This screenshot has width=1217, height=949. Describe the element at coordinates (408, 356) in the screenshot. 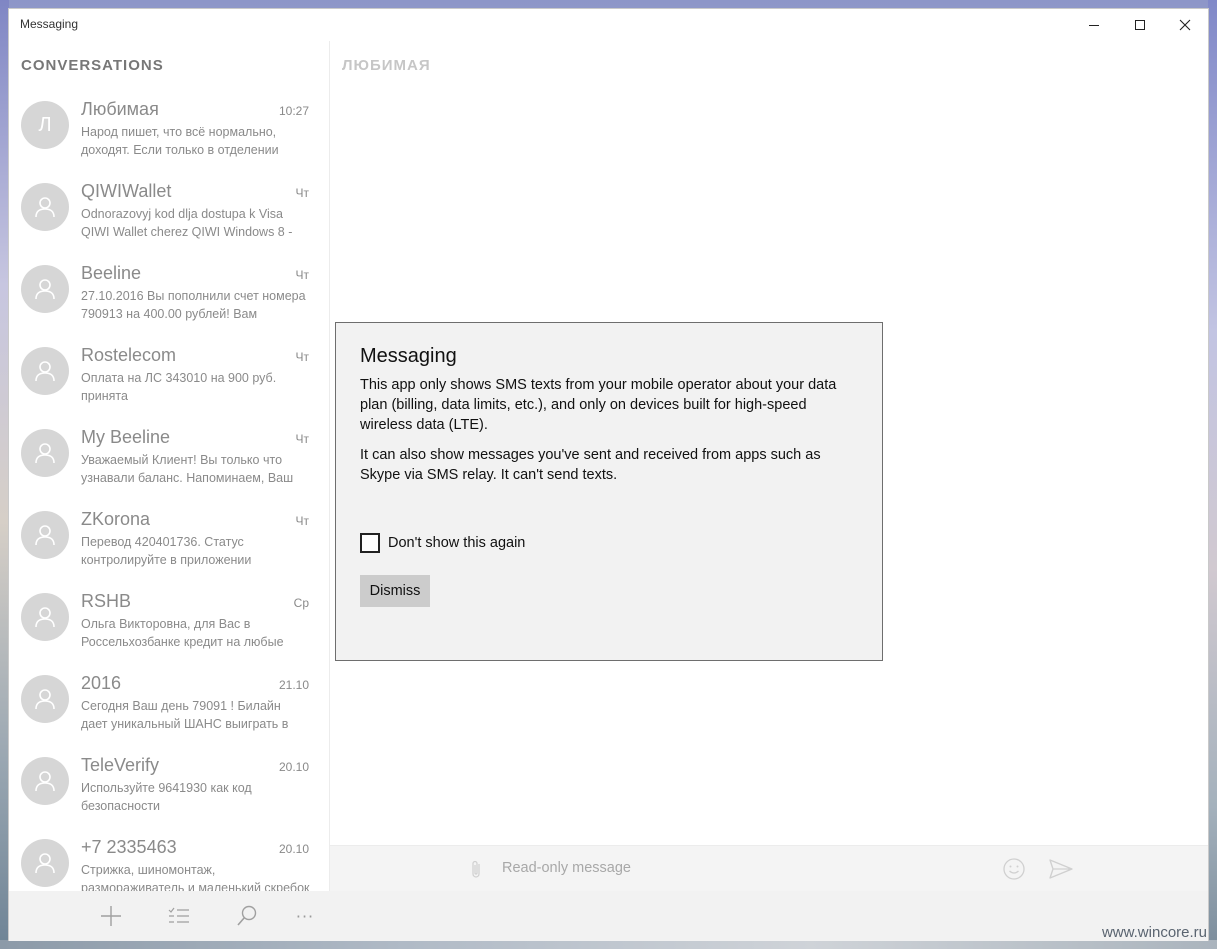

I see `dialog-title: Messaging` at that location.